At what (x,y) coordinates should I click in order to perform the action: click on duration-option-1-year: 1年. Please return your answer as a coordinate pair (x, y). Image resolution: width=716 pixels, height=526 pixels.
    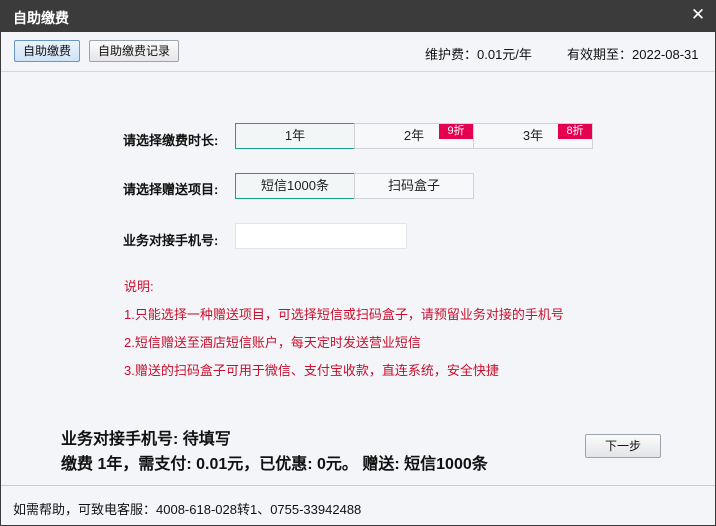
    Looking at the image, I should click on (295, 136).